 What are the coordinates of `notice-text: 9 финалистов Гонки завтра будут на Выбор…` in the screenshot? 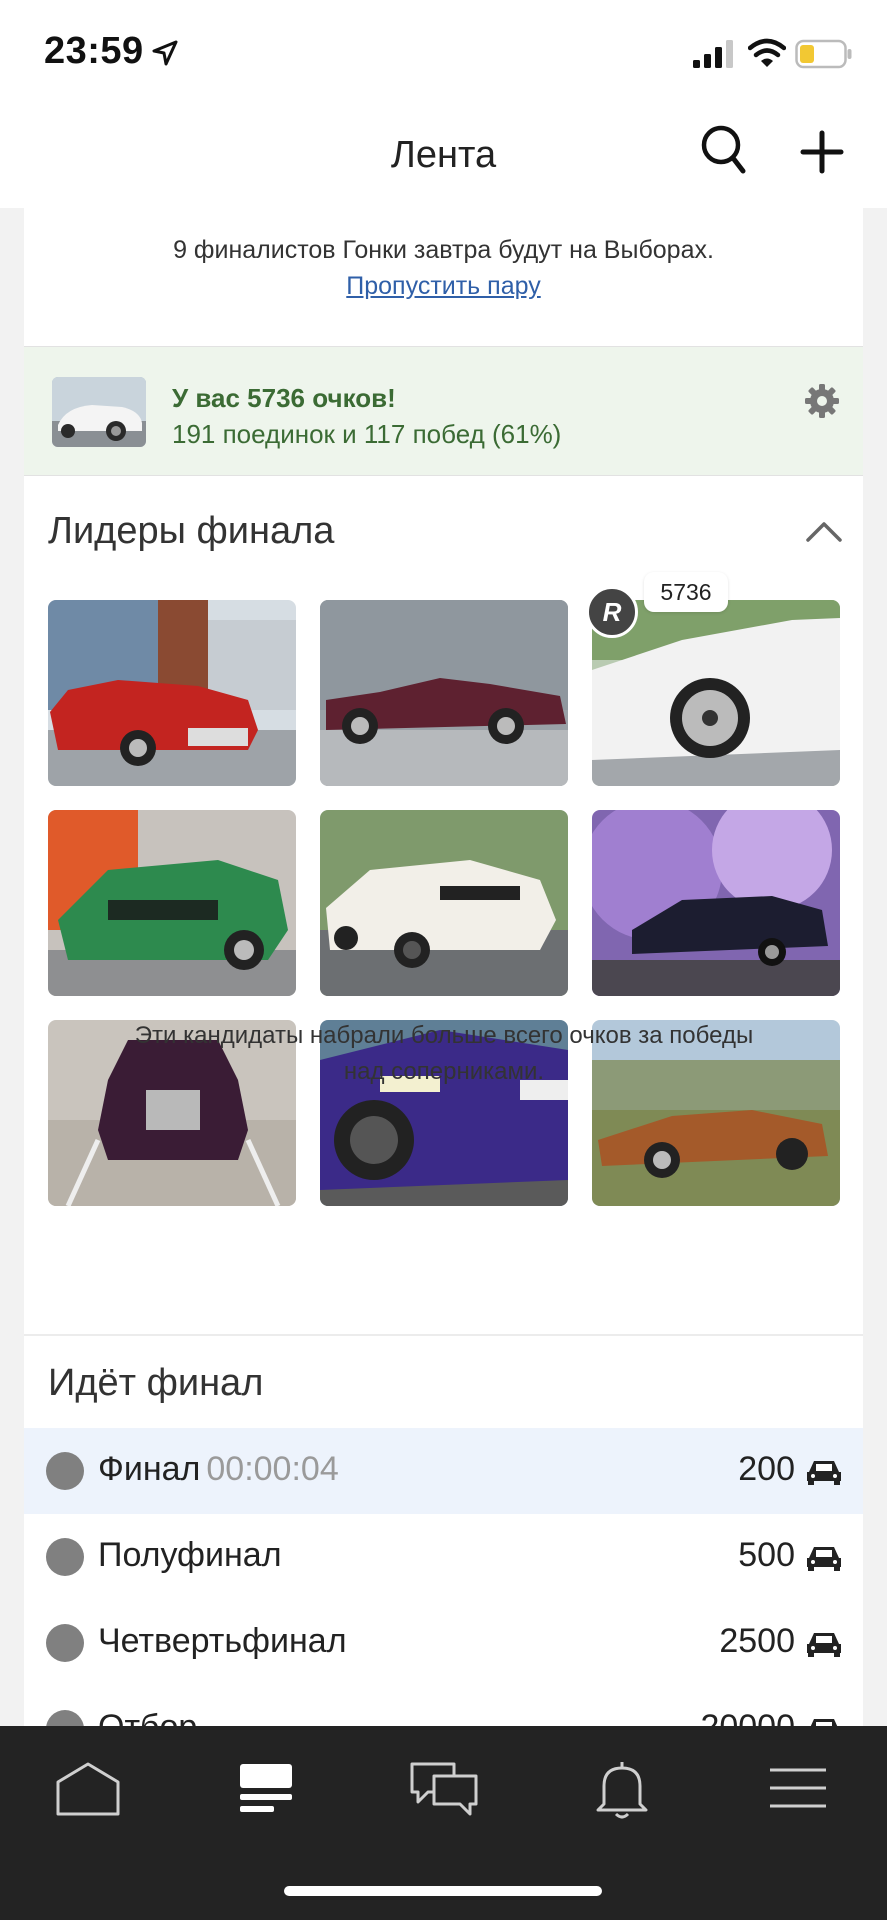 It's located at (443, 250).